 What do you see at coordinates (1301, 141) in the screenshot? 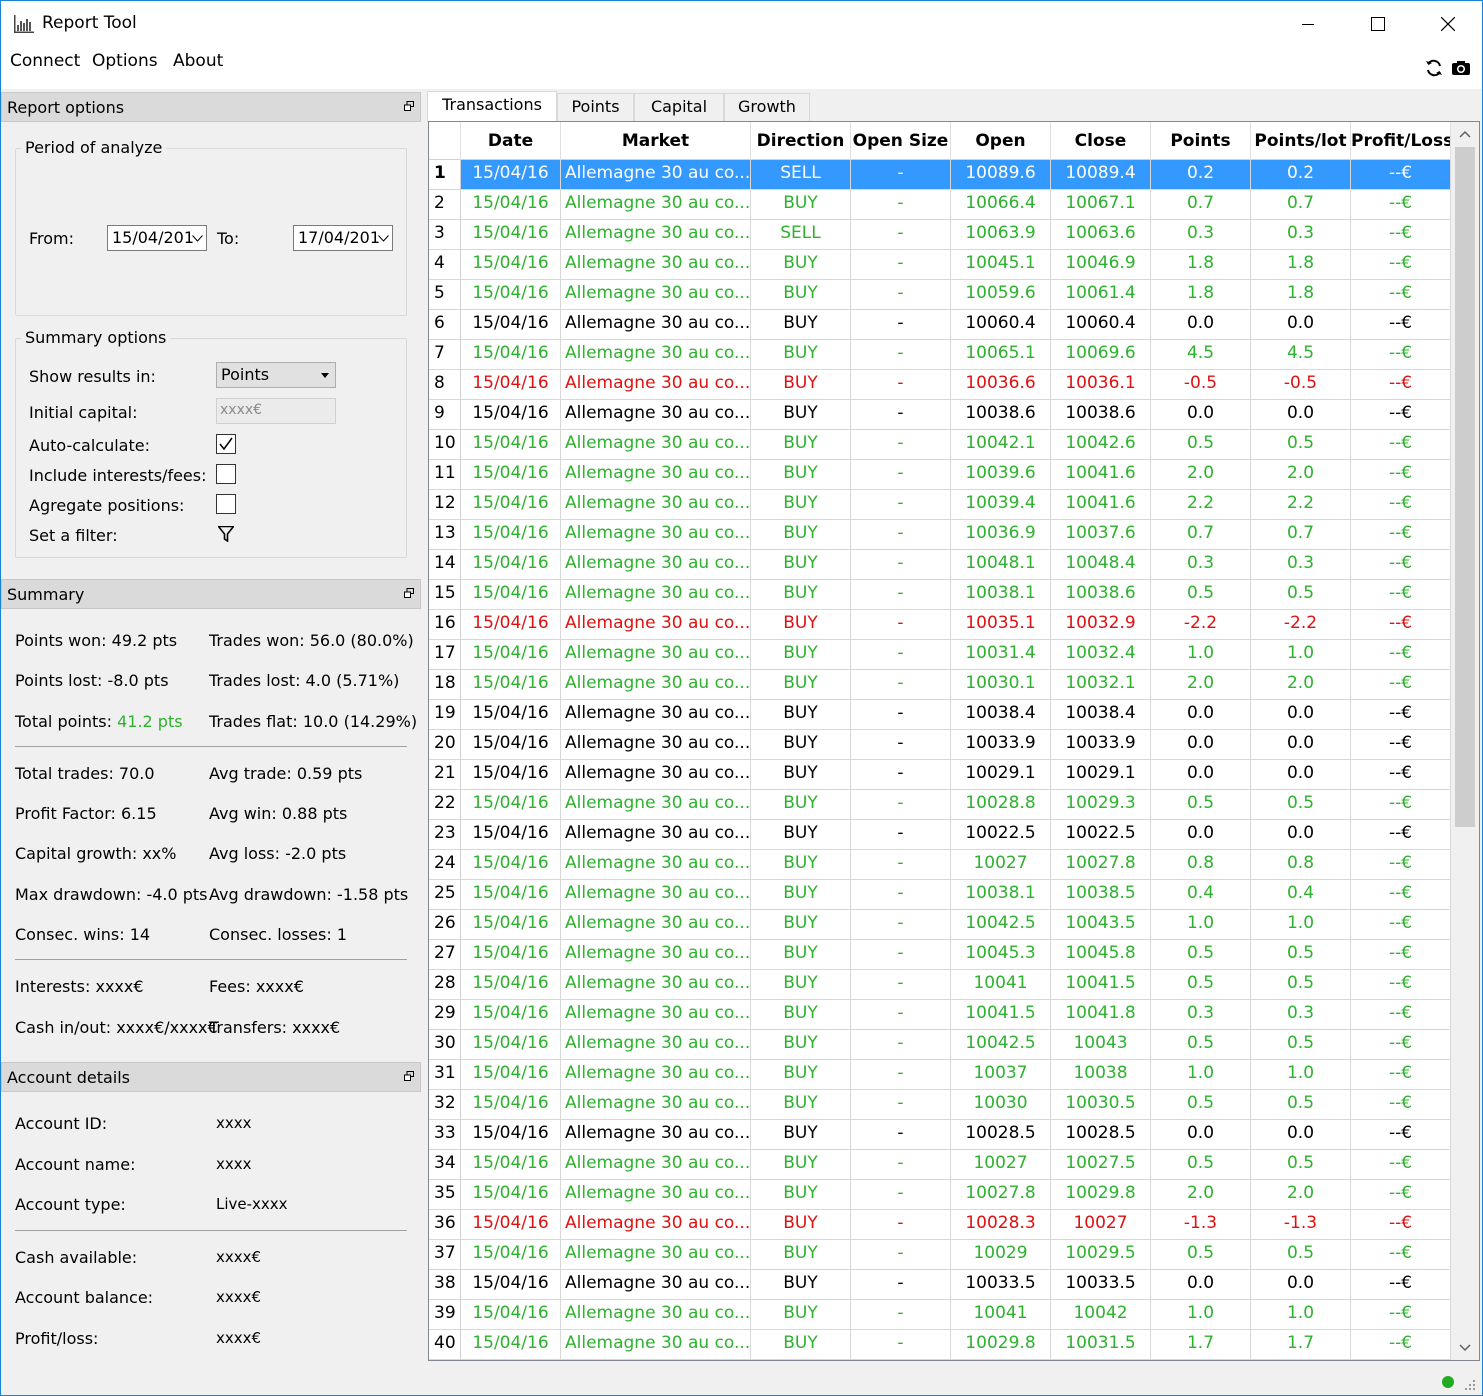
I see `column-header-points-per-lot: Points/lot` at bounding box center [1301, 141].